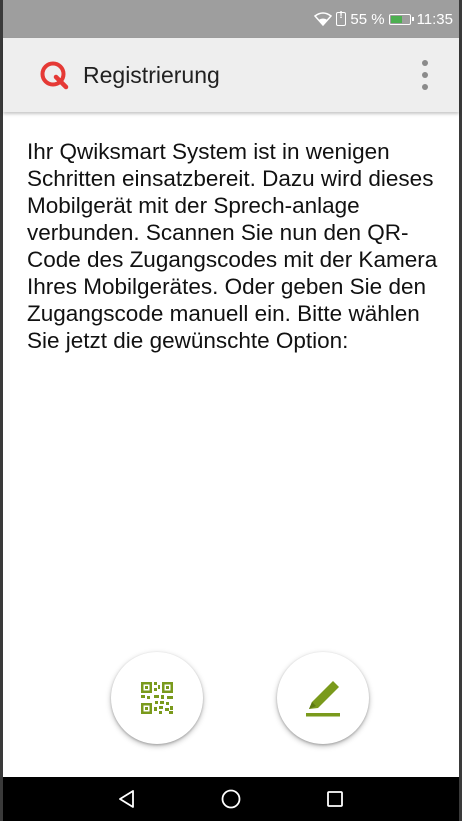 The height and width of the screenshot is (821, 462). What do you see at coordinates (341, 18) in the screenshot?
I see `sim-alert-icon` at bounding box center [341, 18].